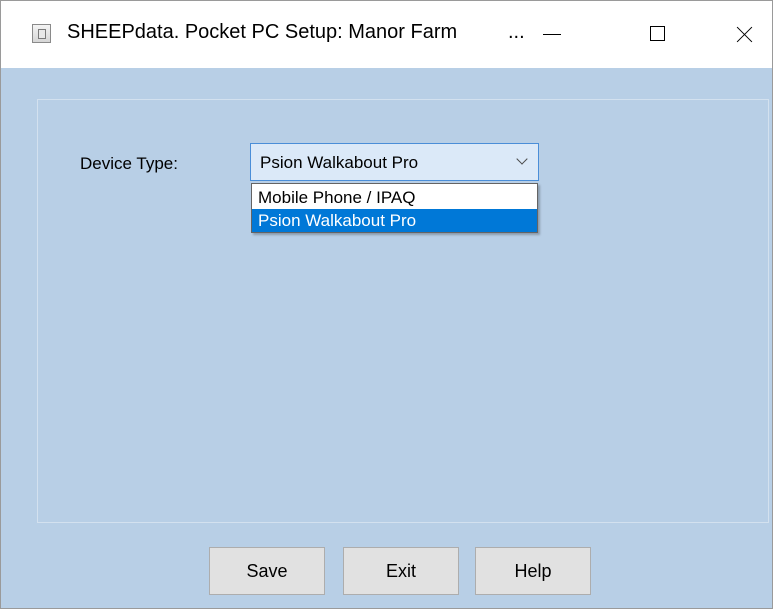  What do you see at coordinates (550, 34) in the screenshot?
I see `minimize-icon` at bounding box center [550, 34].